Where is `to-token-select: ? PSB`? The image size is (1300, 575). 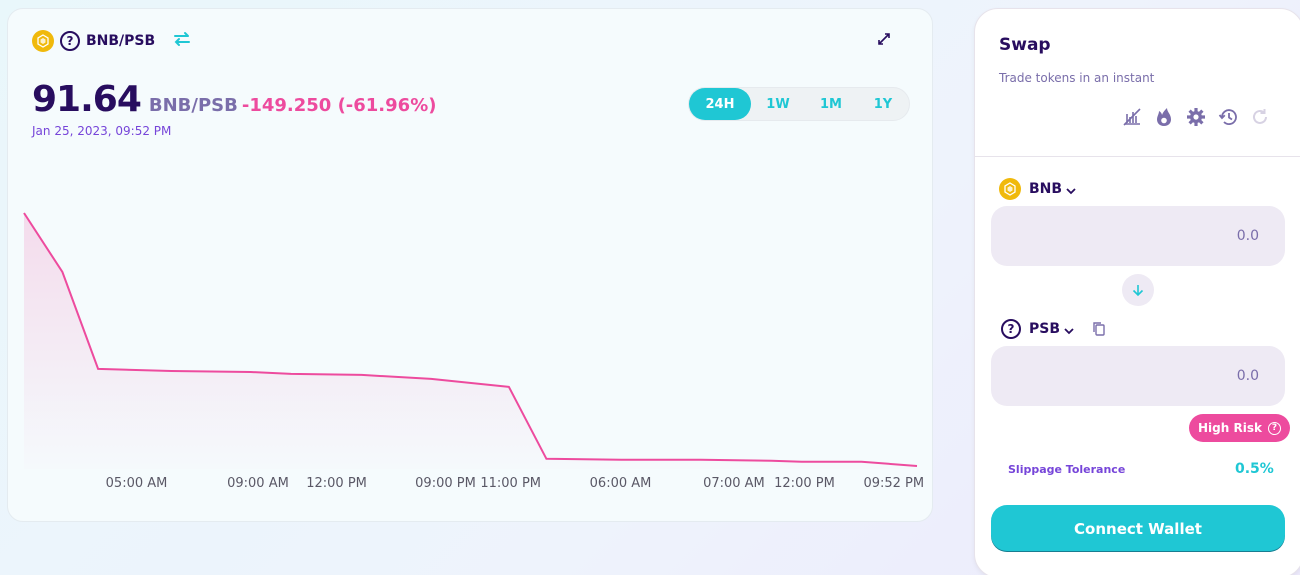
to-token-select: ? PSB is located at coordinates (1037, 329).